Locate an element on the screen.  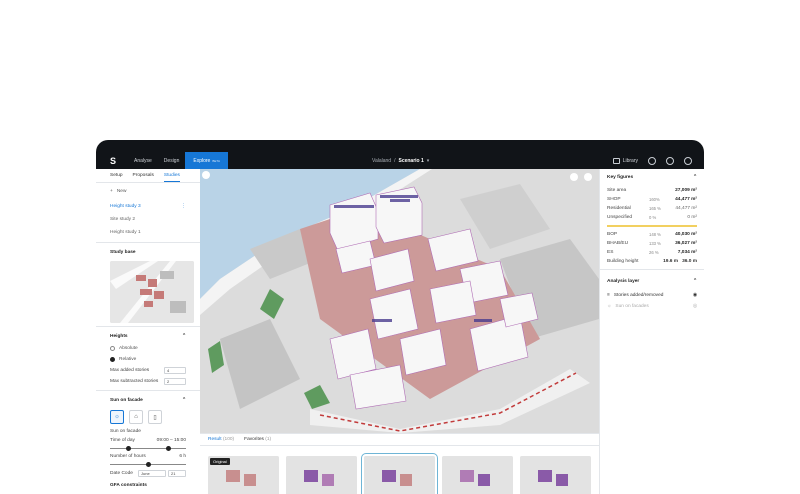
left-tabs: Setup Proposals Studies is located at coordinates (148, 176).